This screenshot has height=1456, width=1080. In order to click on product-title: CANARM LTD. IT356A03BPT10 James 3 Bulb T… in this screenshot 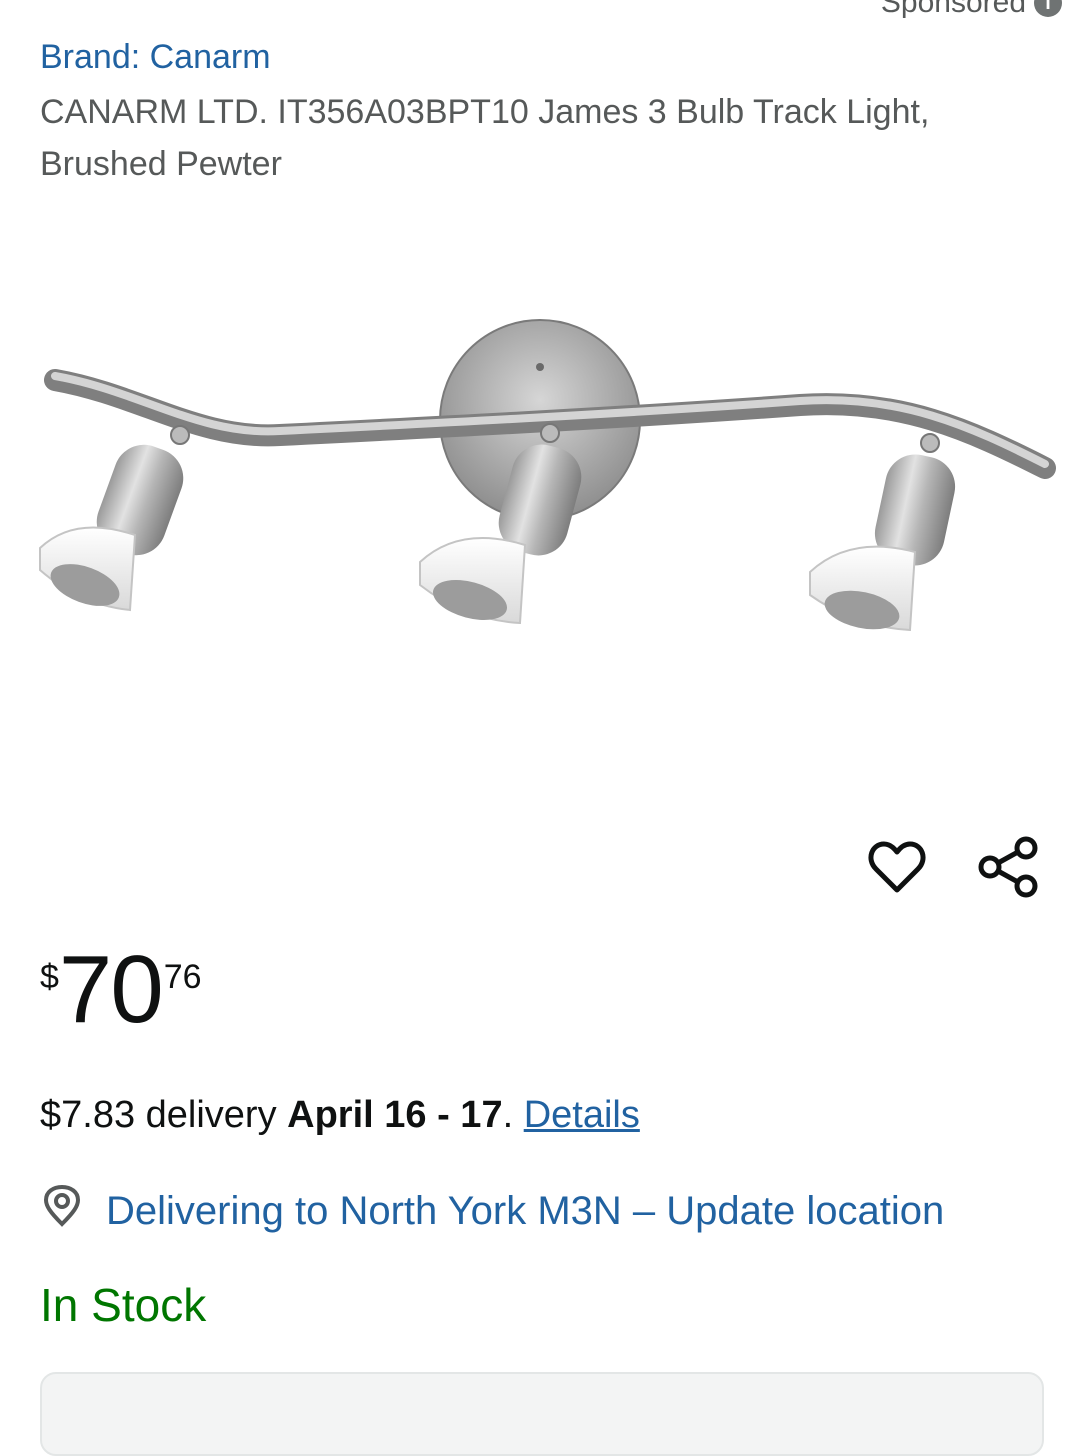, I will do `click(485, 138)`.